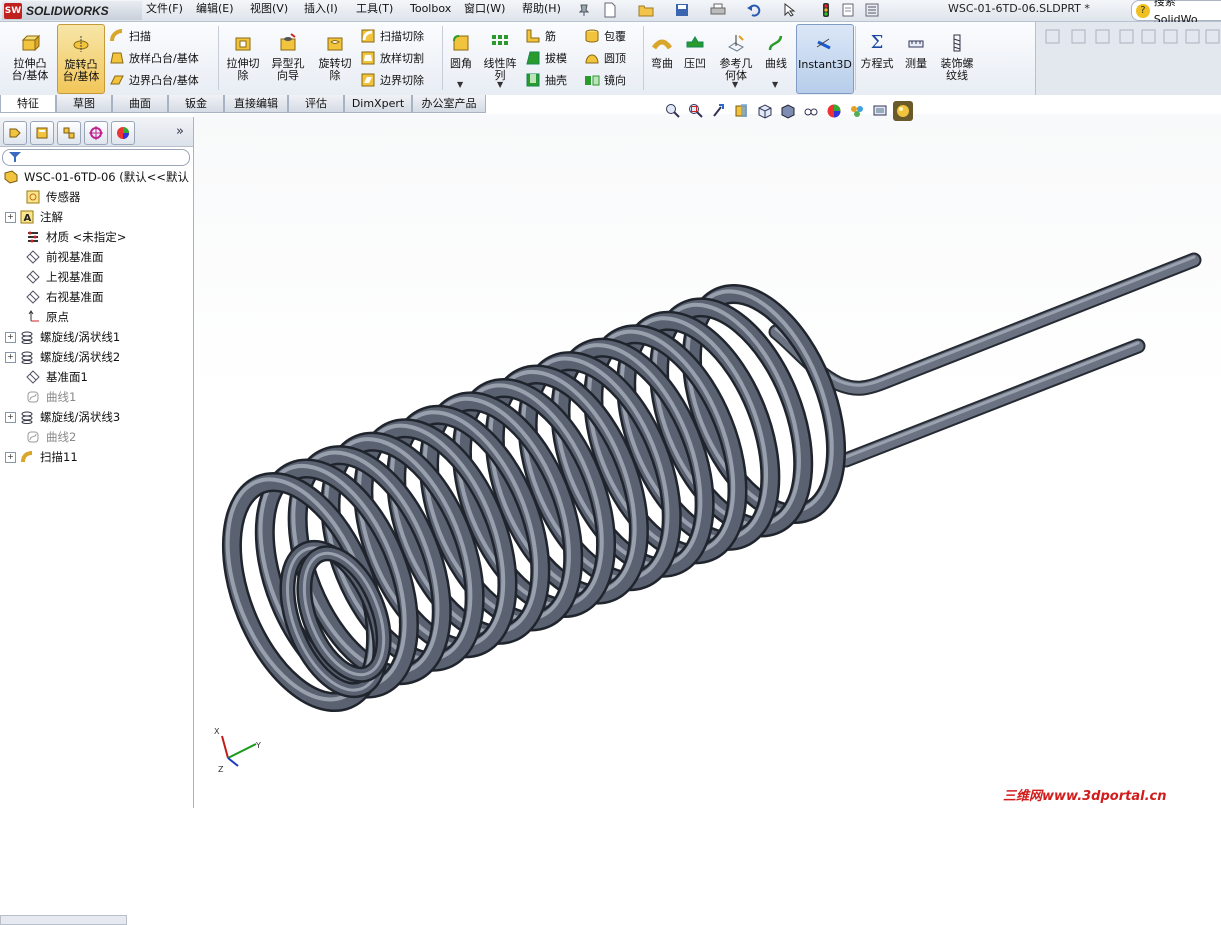  I want to click on edit-appearance-icon, so click(834, 111).